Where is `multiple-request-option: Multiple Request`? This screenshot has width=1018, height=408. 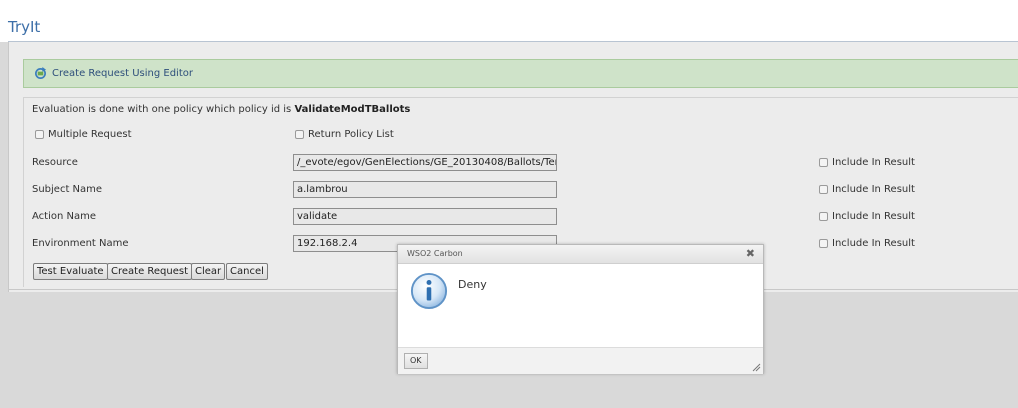 multiple-request-option: Multiple Request is located at coordinates (83, 134).